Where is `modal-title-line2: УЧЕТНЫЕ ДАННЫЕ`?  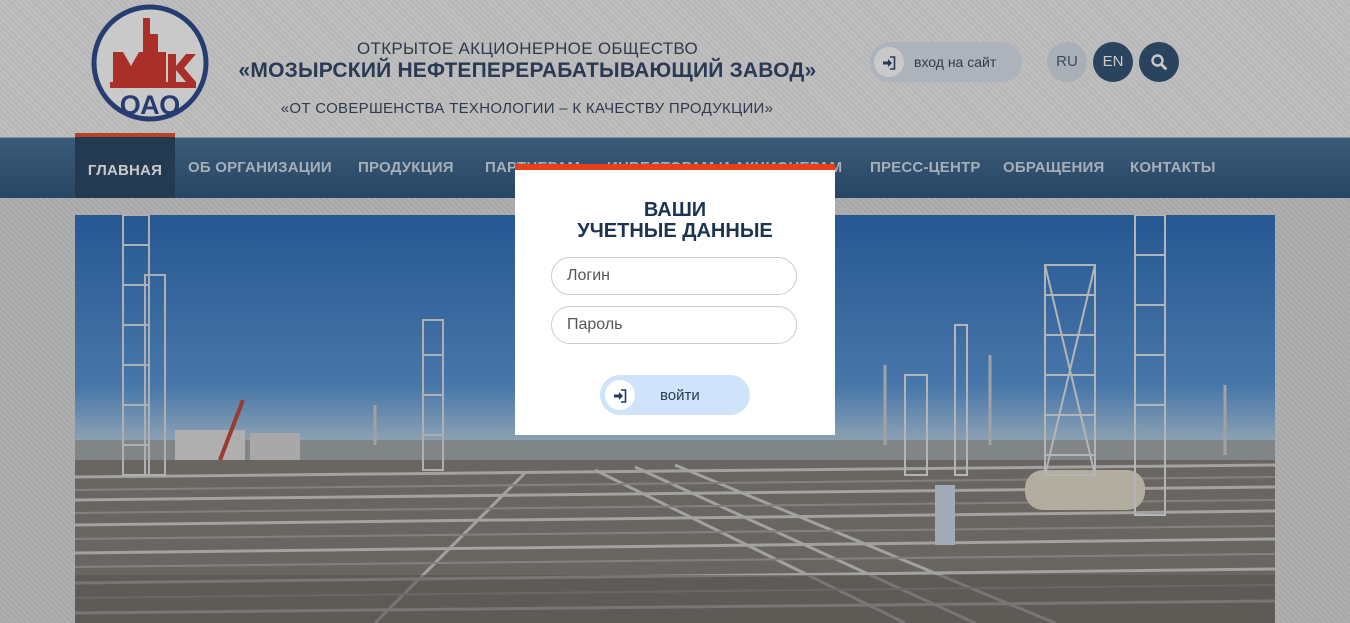
modal-title-line2: УЧЕТНЫЕ ДАННЫЕ is located at coordinates (675, 231).